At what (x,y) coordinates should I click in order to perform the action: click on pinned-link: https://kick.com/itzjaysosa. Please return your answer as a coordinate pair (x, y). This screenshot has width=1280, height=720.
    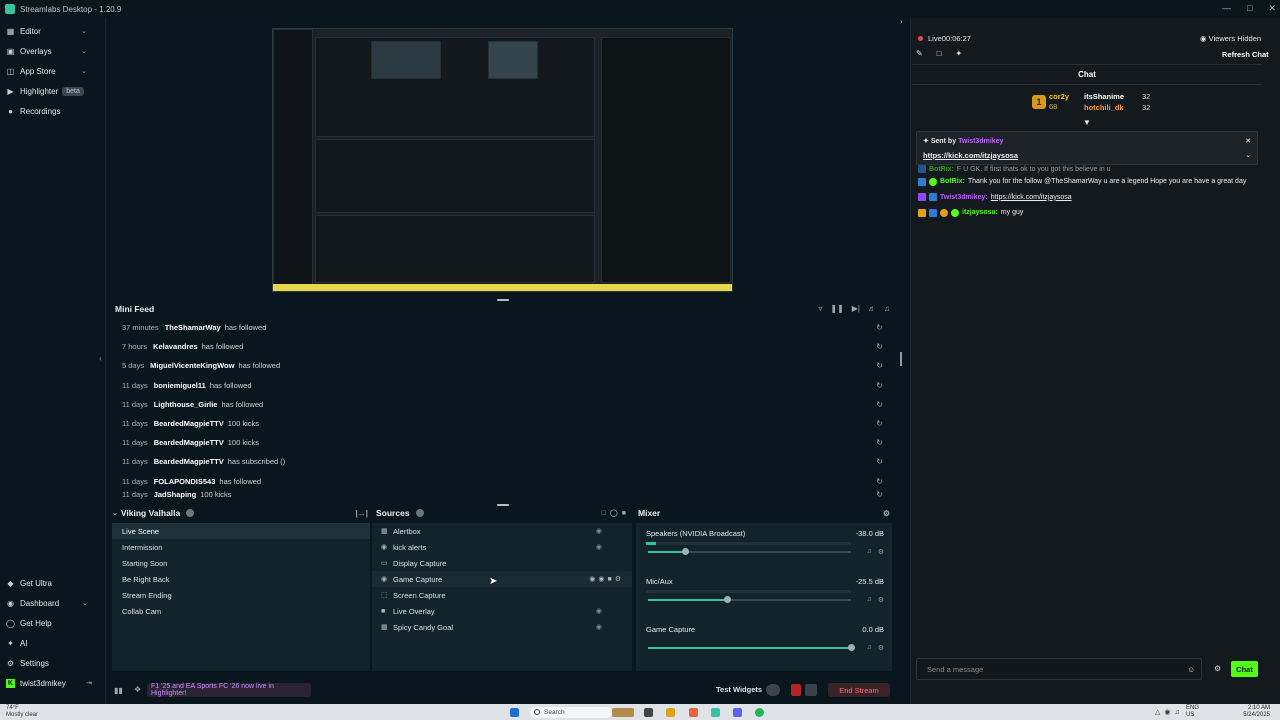
    Looking at the image, I should click on (970, 155).